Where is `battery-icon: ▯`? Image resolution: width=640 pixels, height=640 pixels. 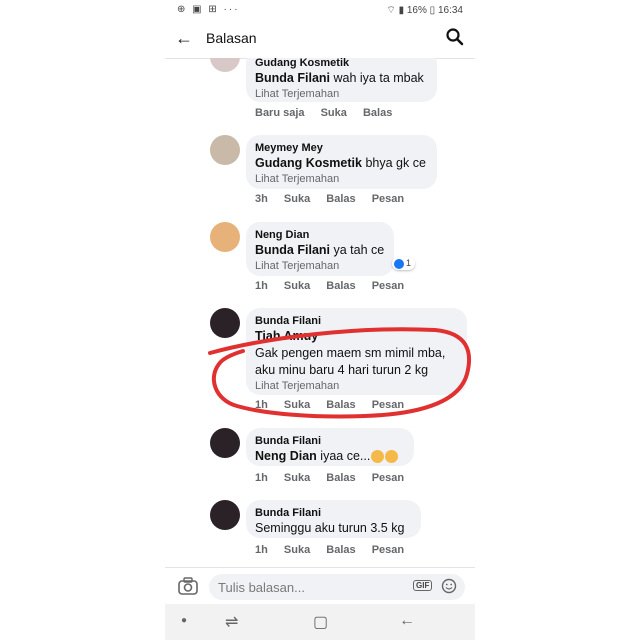 battery-icon: ▯ is located at coordinates (432, 10).